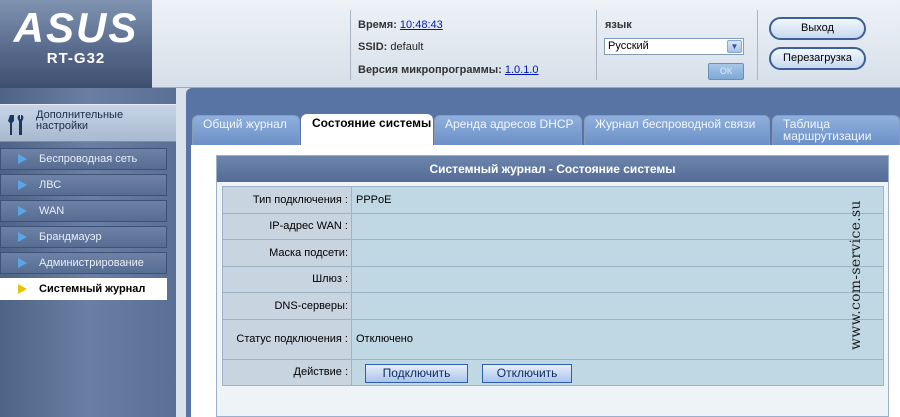  Describe the element at coordinates (407, 47) in the screenshot. I see `ssid-value: default` at that location.